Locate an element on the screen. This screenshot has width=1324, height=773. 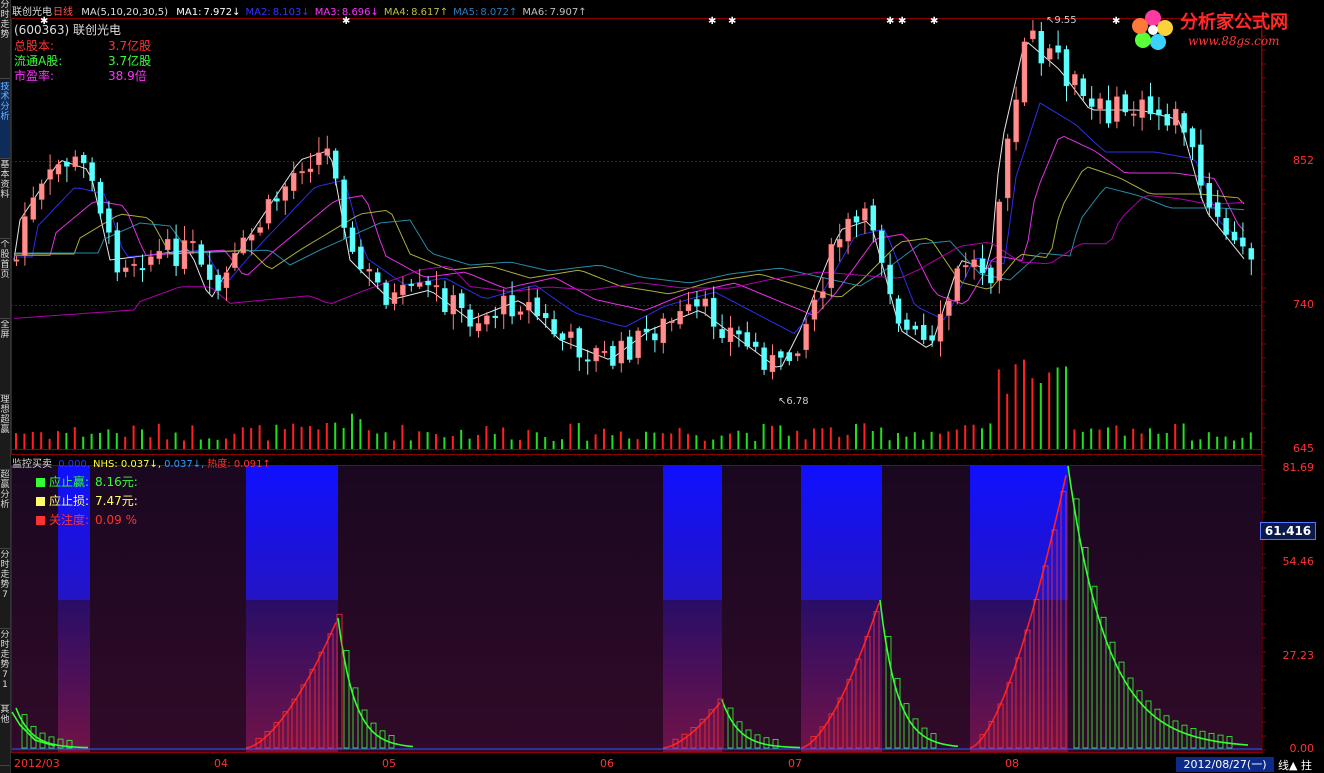
logo-name: 分析家公式网 is located at coordinates (1234, 22).